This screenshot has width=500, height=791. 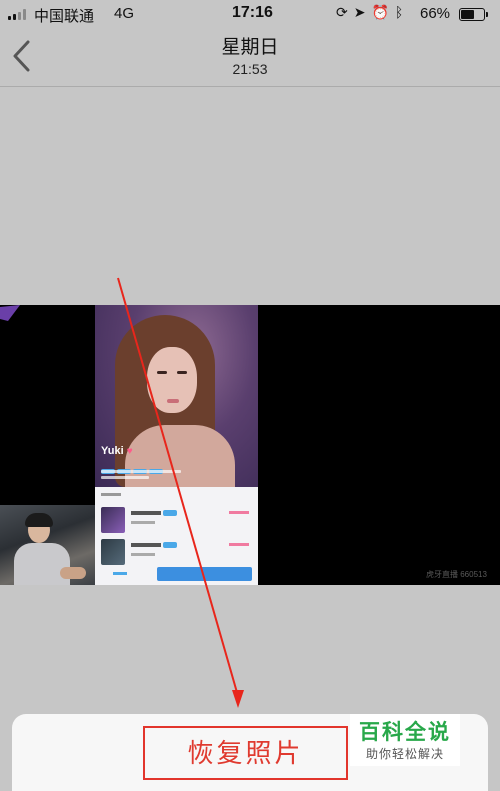 I want to click on page-subtitle: 21:53, so click(x=250, y=69).